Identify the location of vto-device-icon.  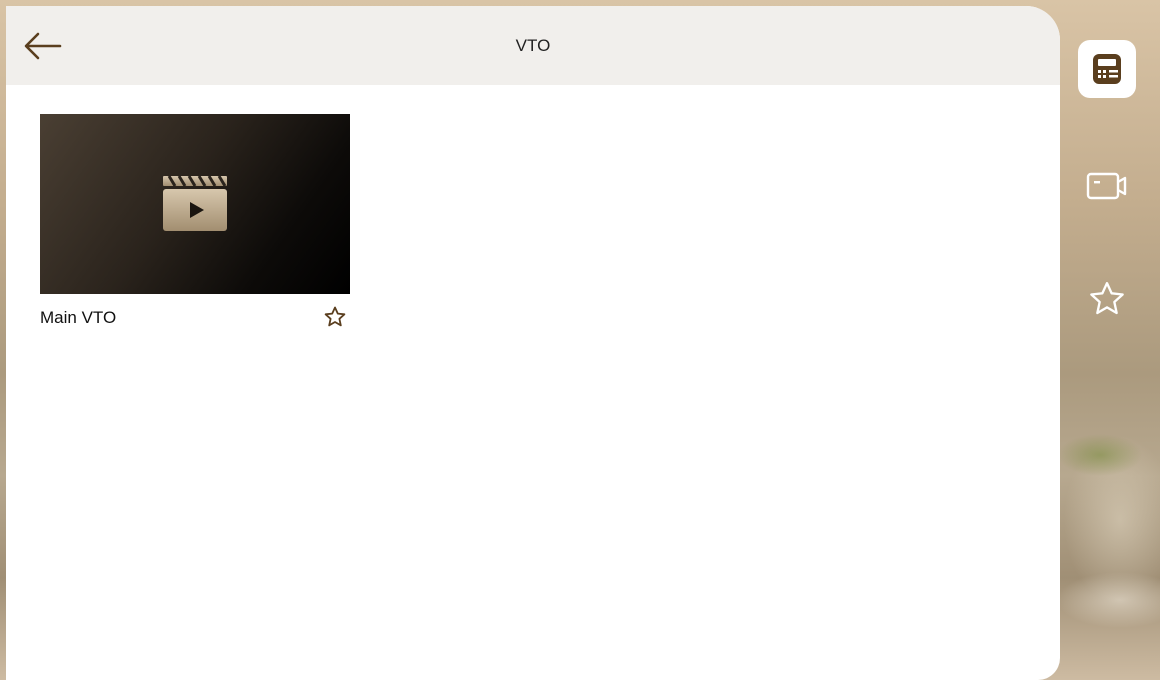
(1107, 69).